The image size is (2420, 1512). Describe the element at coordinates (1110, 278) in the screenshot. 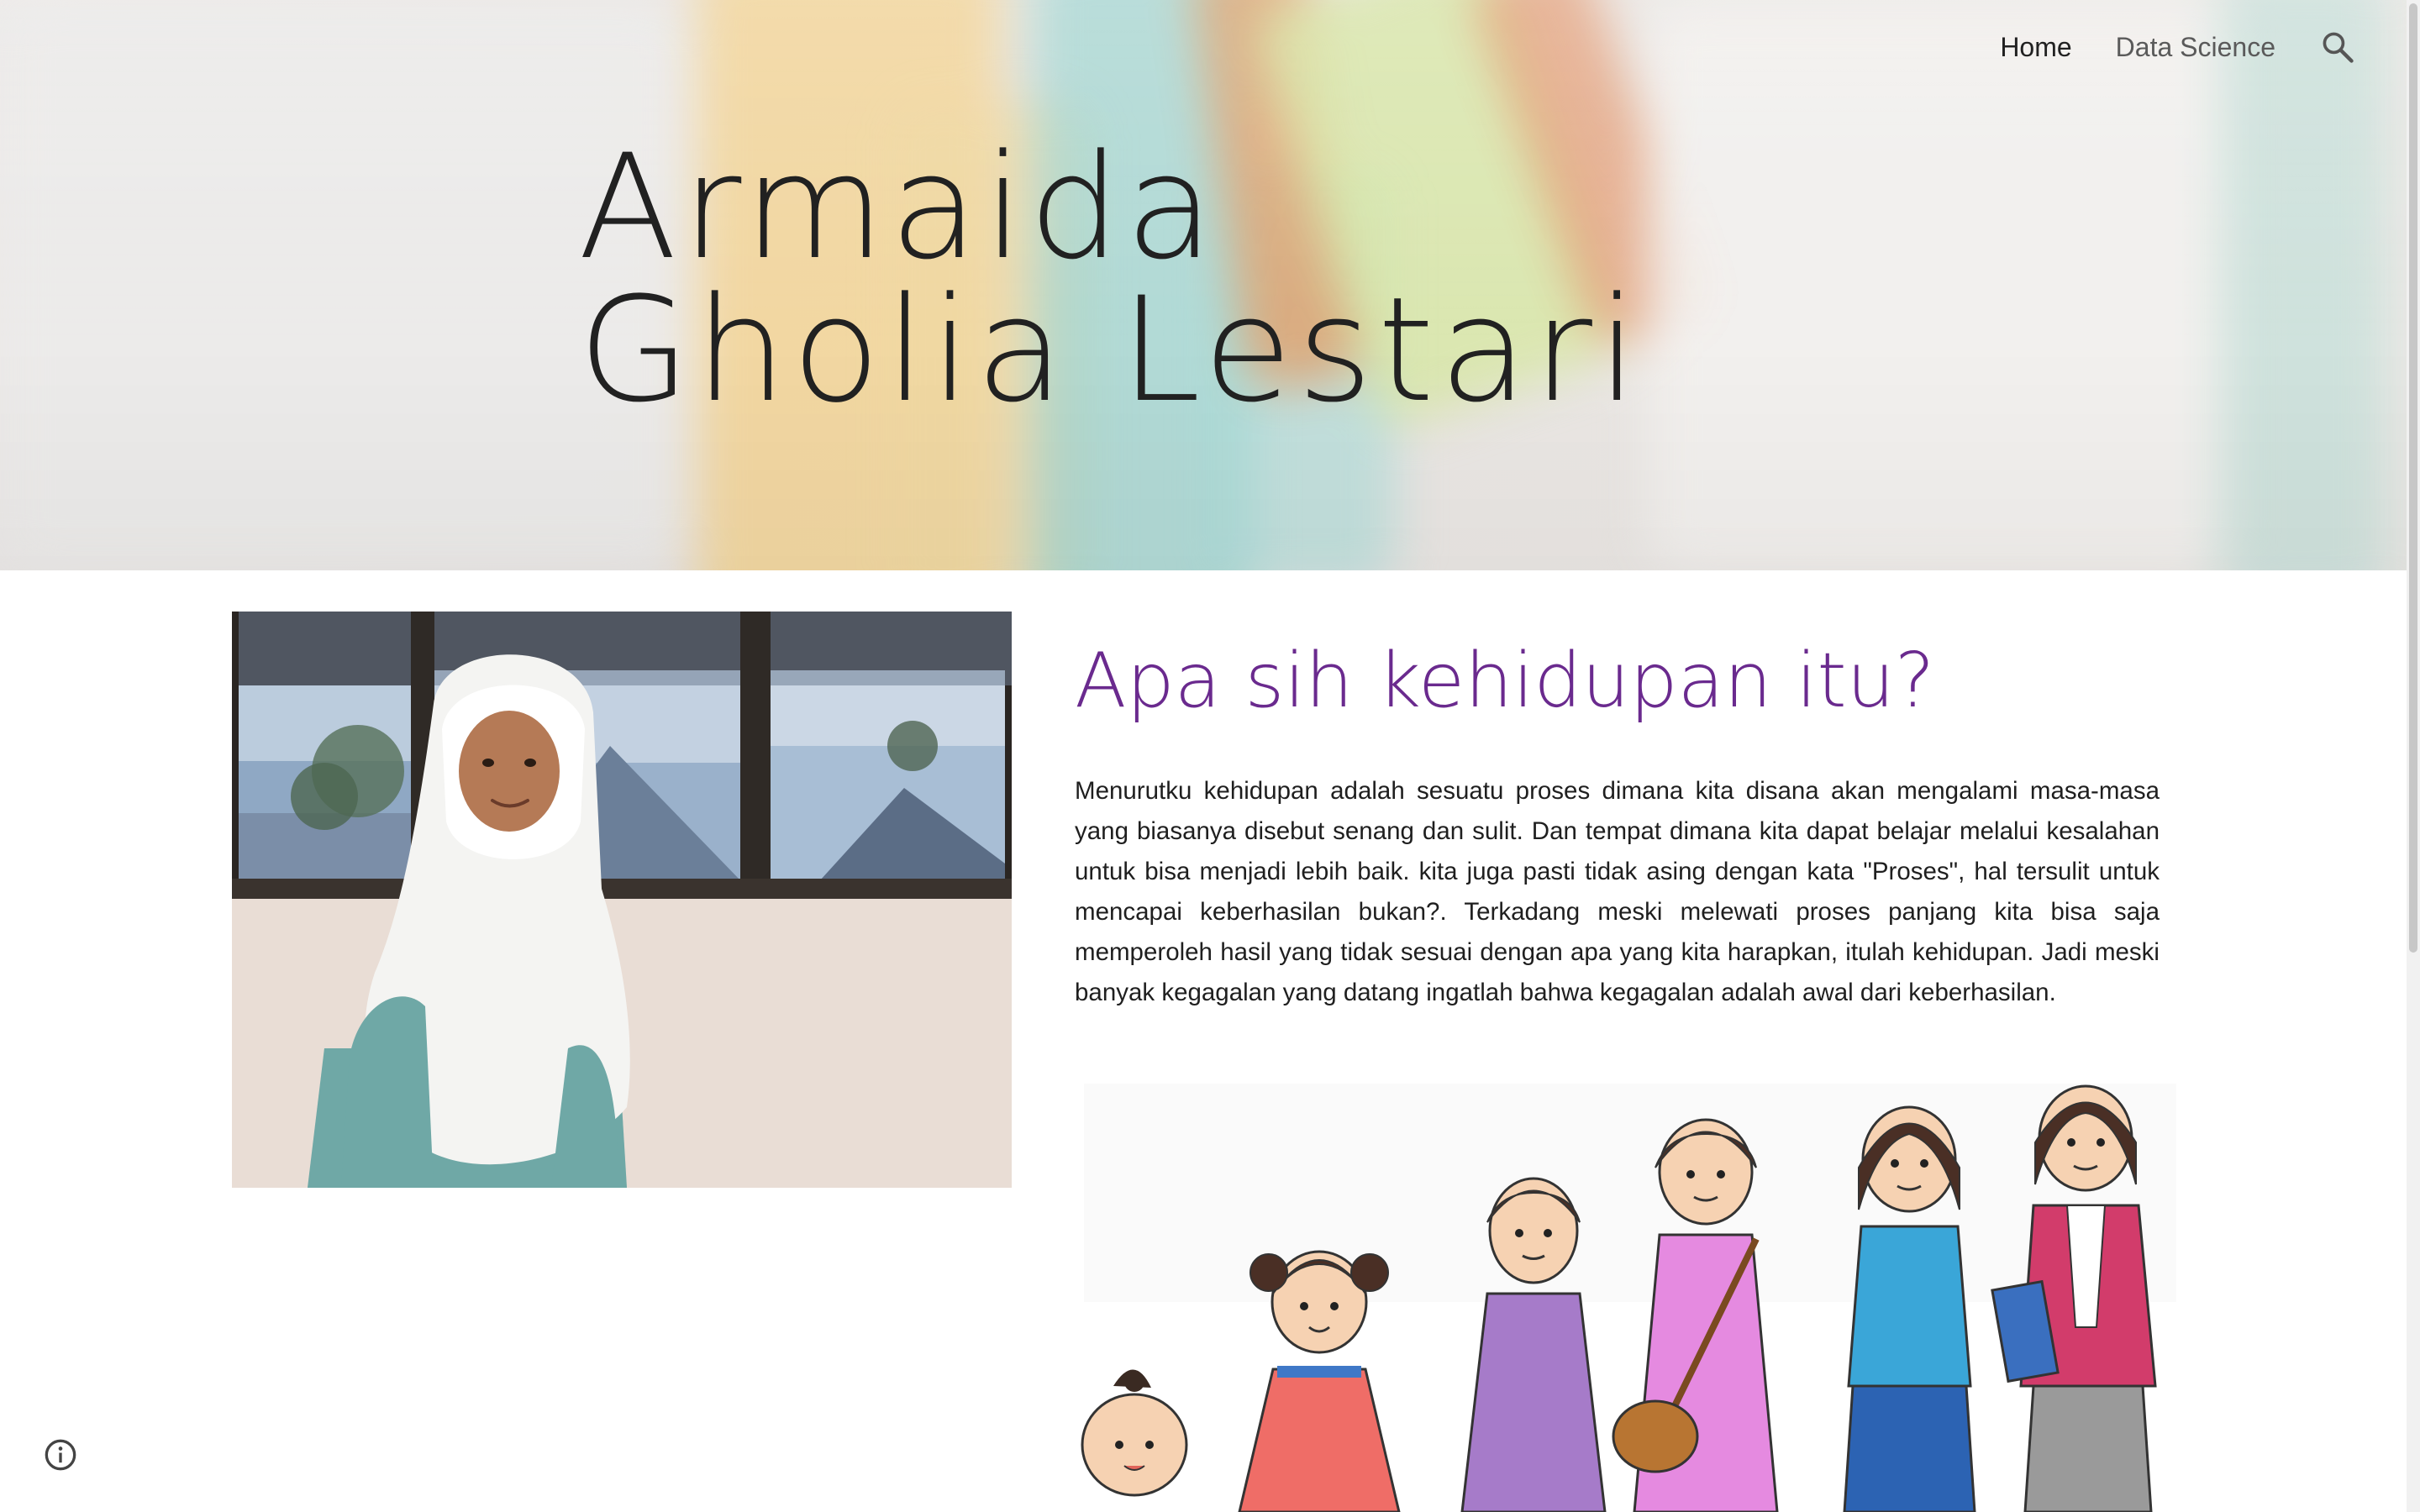

I see `site-title-text: Armaida Gholia Lestari` at that location.